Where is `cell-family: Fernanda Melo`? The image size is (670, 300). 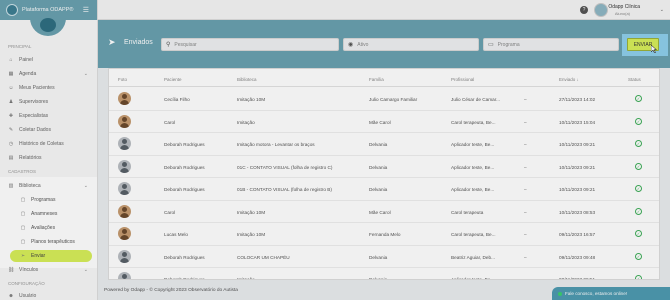 cell-family: Fernanda Melo is located at coordinates (385, 234).